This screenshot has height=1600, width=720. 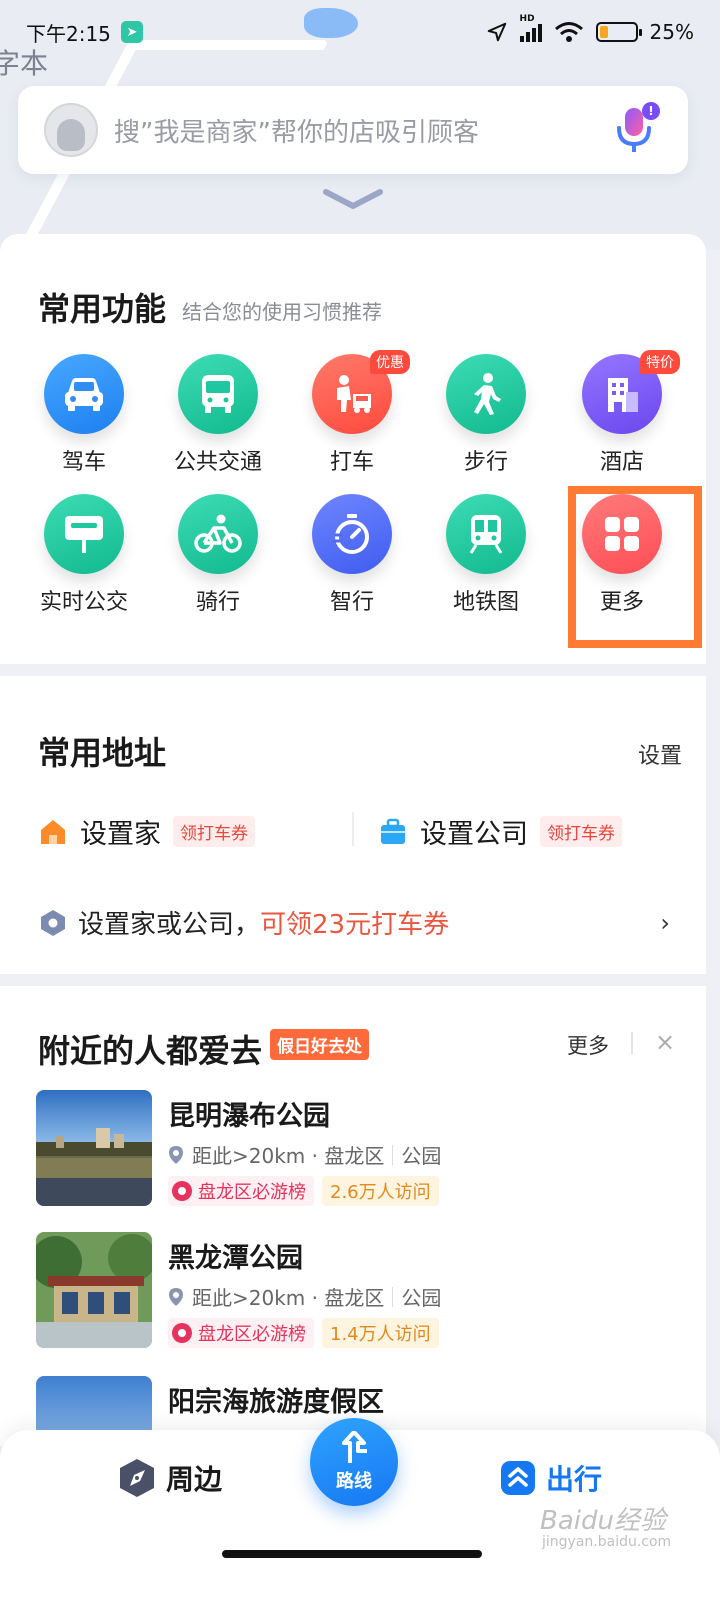 I want to click on holiday-tag: 假日好去处, so click(x=319, y=1044).